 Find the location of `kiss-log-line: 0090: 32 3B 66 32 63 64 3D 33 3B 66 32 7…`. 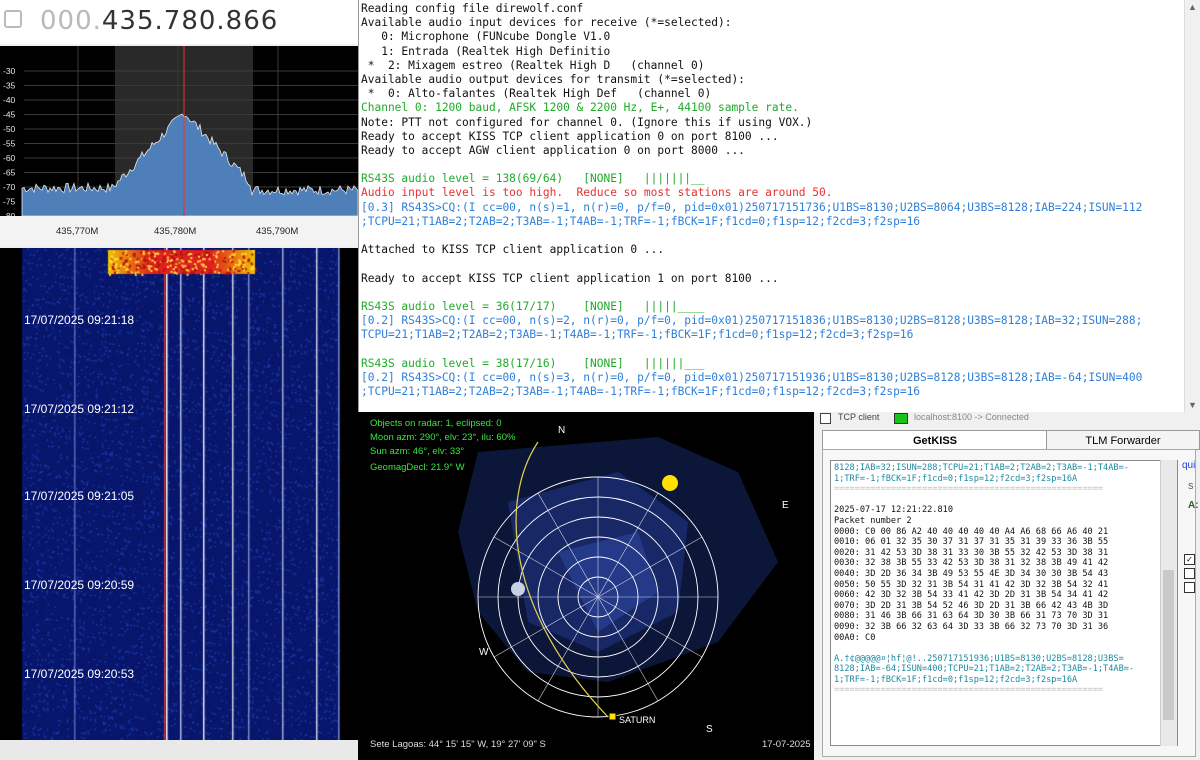

kiss-log-line: 0090: 32 3B 66 32 63 64 3D 33 3B 66 32 7… is located at coordinates (971, 626).